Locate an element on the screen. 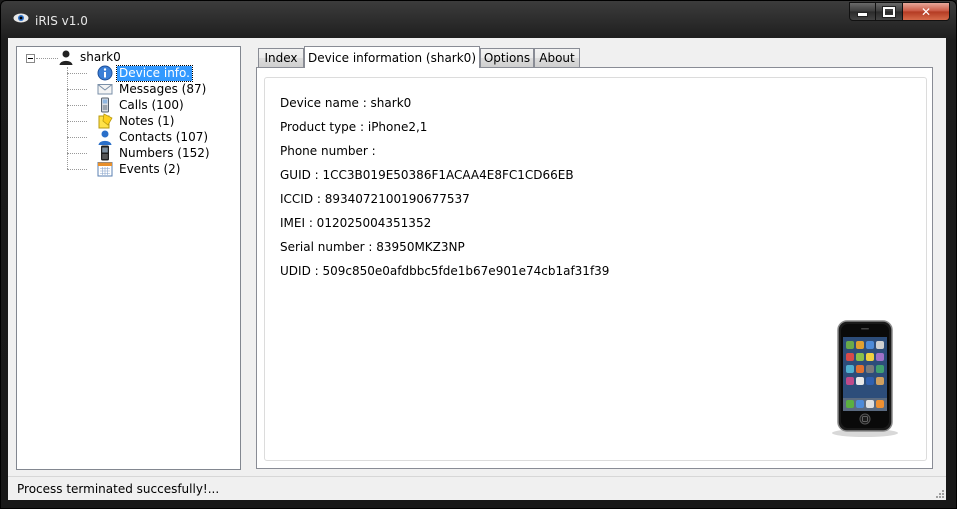 The height and width of the screenshot is (509, 957). tree-item-label: Notes (1) is located at coordinates (147, 120).